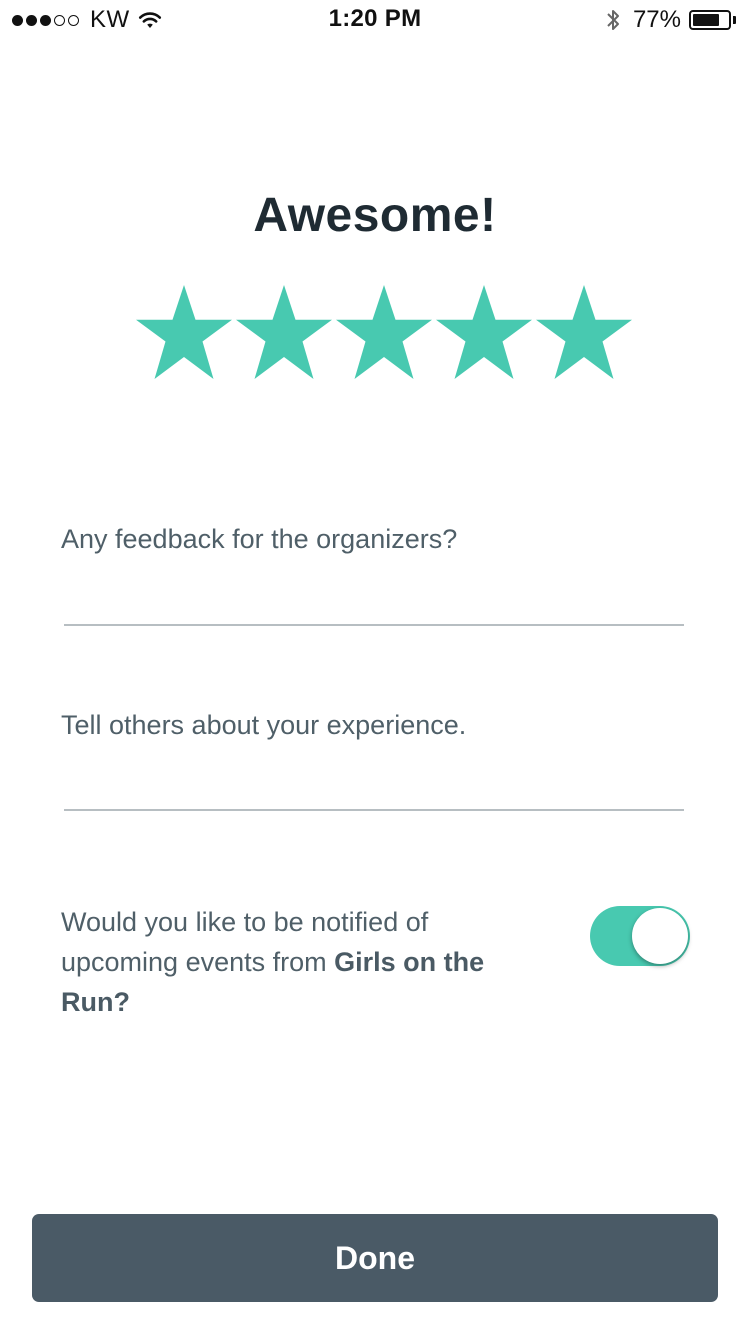 This screenshot has height=1334, width=750. What do you see at coordinates (656, 19) in the screenshot?
I see `battery-percentage: 77%` at bounding box center [656, 19].